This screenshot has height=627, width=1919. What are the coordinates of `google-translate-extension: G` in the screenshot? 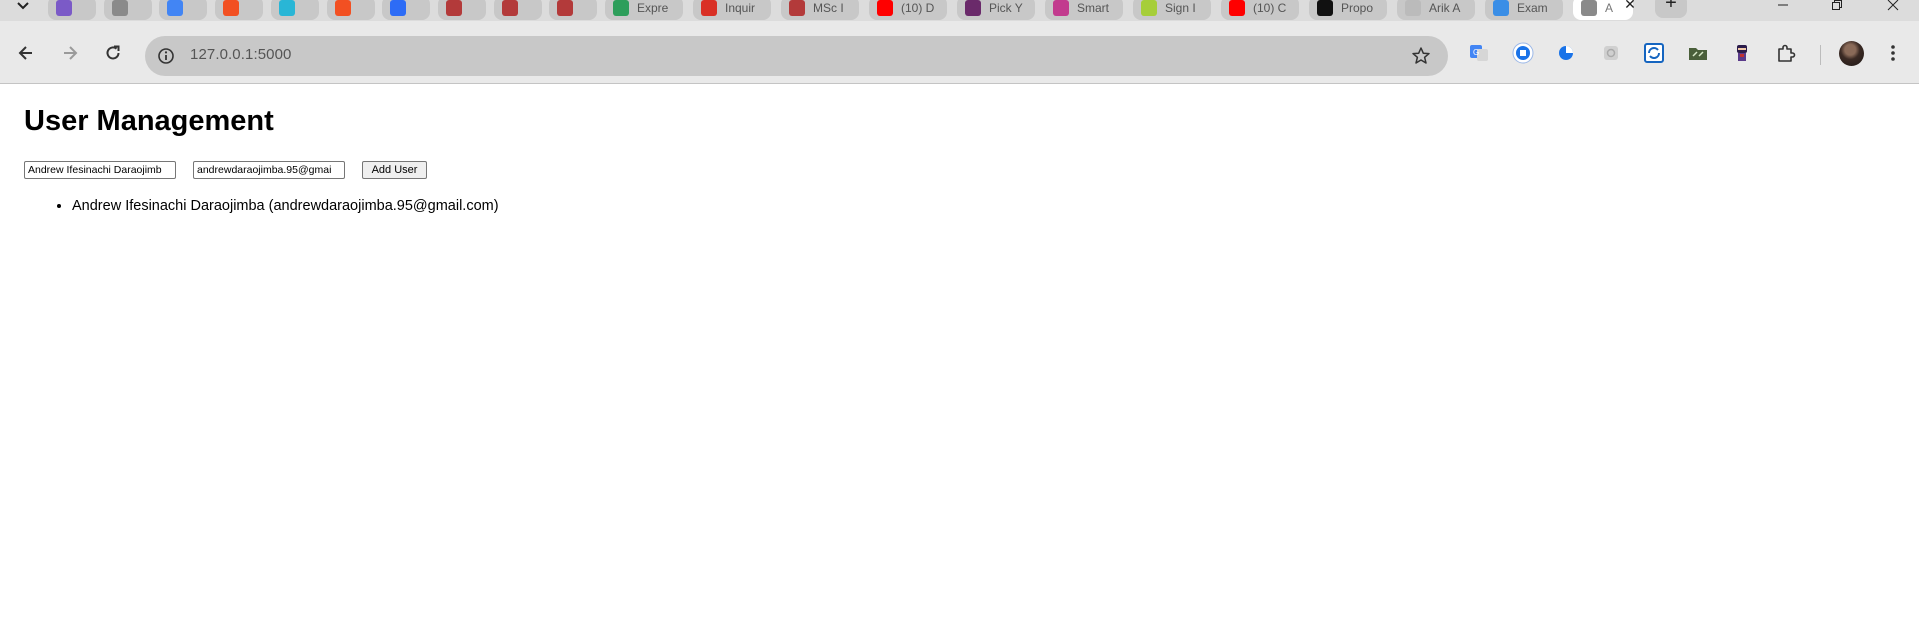 It's located at (1479, 53).